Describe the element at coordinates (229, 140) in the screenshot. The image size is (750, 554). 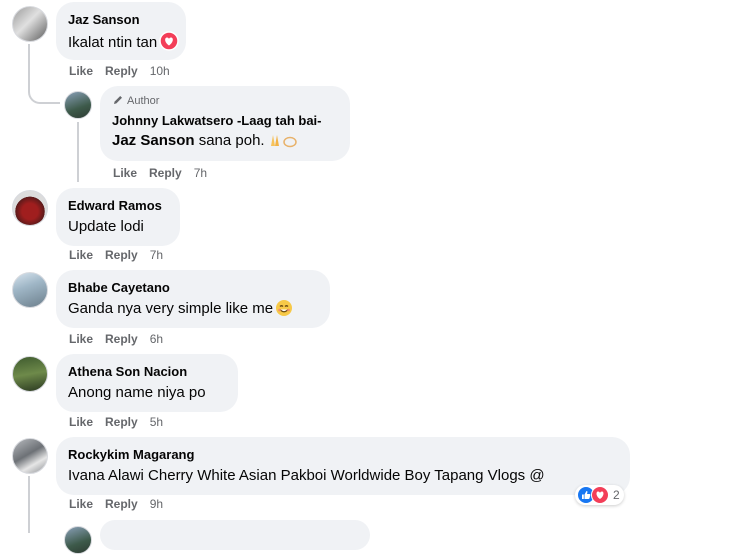
I see `comment-body: sana poh.` at that location.